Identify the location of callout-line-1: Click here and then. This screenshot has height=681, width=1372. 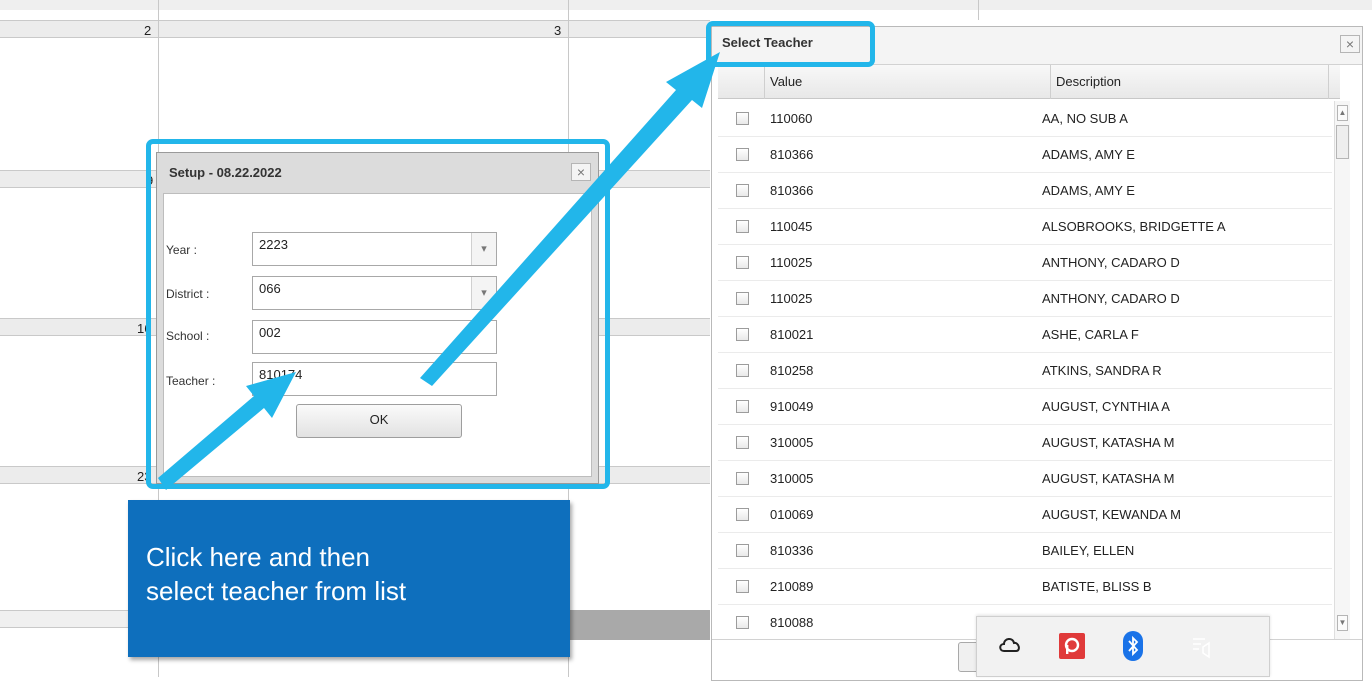
(258, 557).